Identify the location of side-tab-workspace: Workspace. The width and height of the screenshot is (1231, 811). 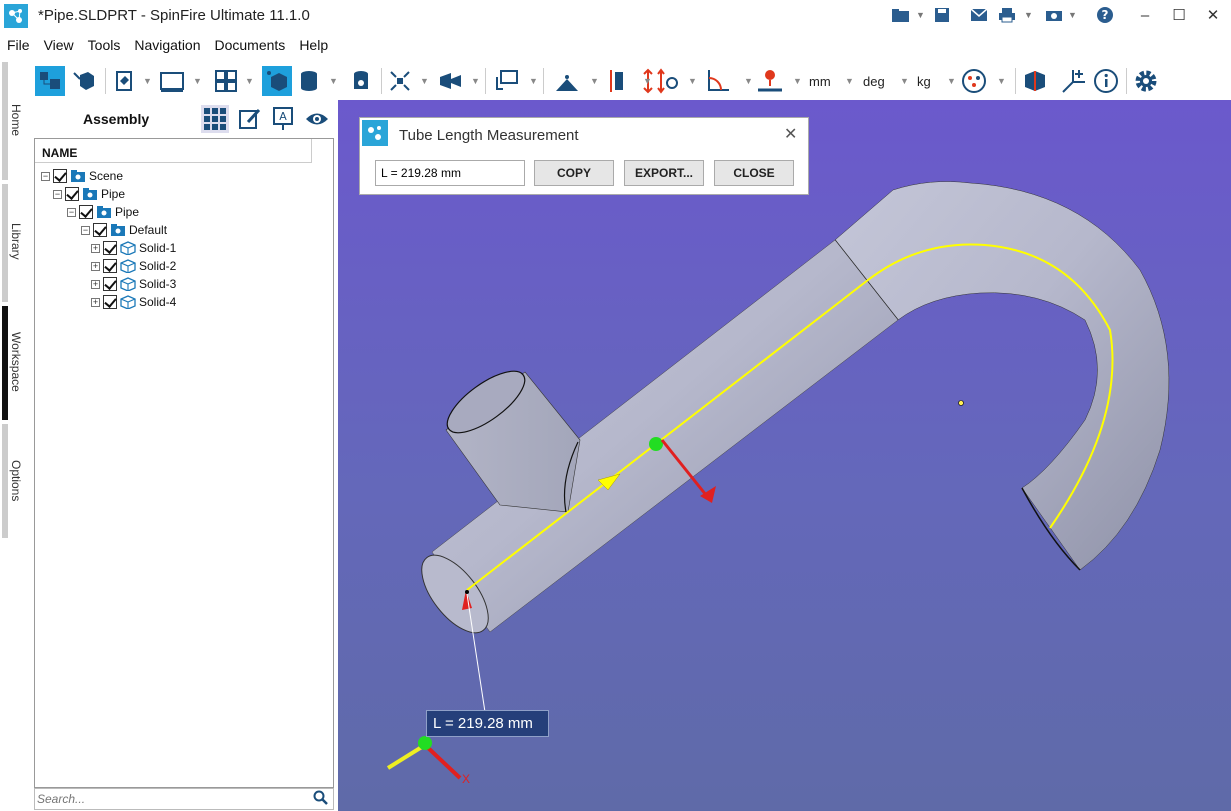
(16, 362).